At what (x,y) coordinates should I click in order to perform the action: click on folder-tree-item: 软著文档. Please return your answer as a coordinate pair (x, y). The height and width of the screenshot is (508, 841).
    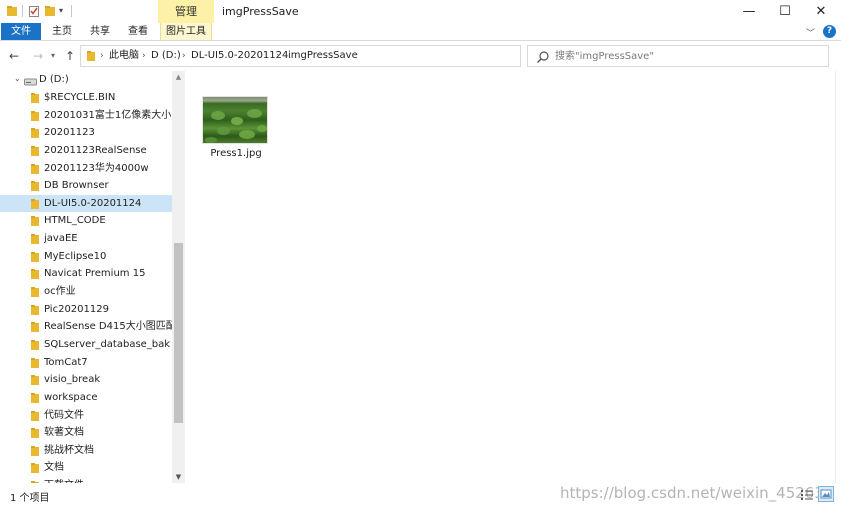
    Looking at the image, I should click on (86, 433).